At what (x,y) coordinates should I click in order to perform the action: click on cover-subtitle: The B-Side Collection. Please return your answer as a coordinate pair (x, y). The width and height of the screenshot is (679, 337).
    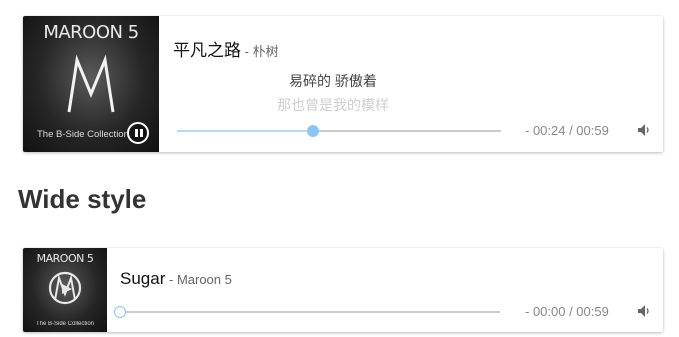
    Looking at the image, I should click on (65, 324).